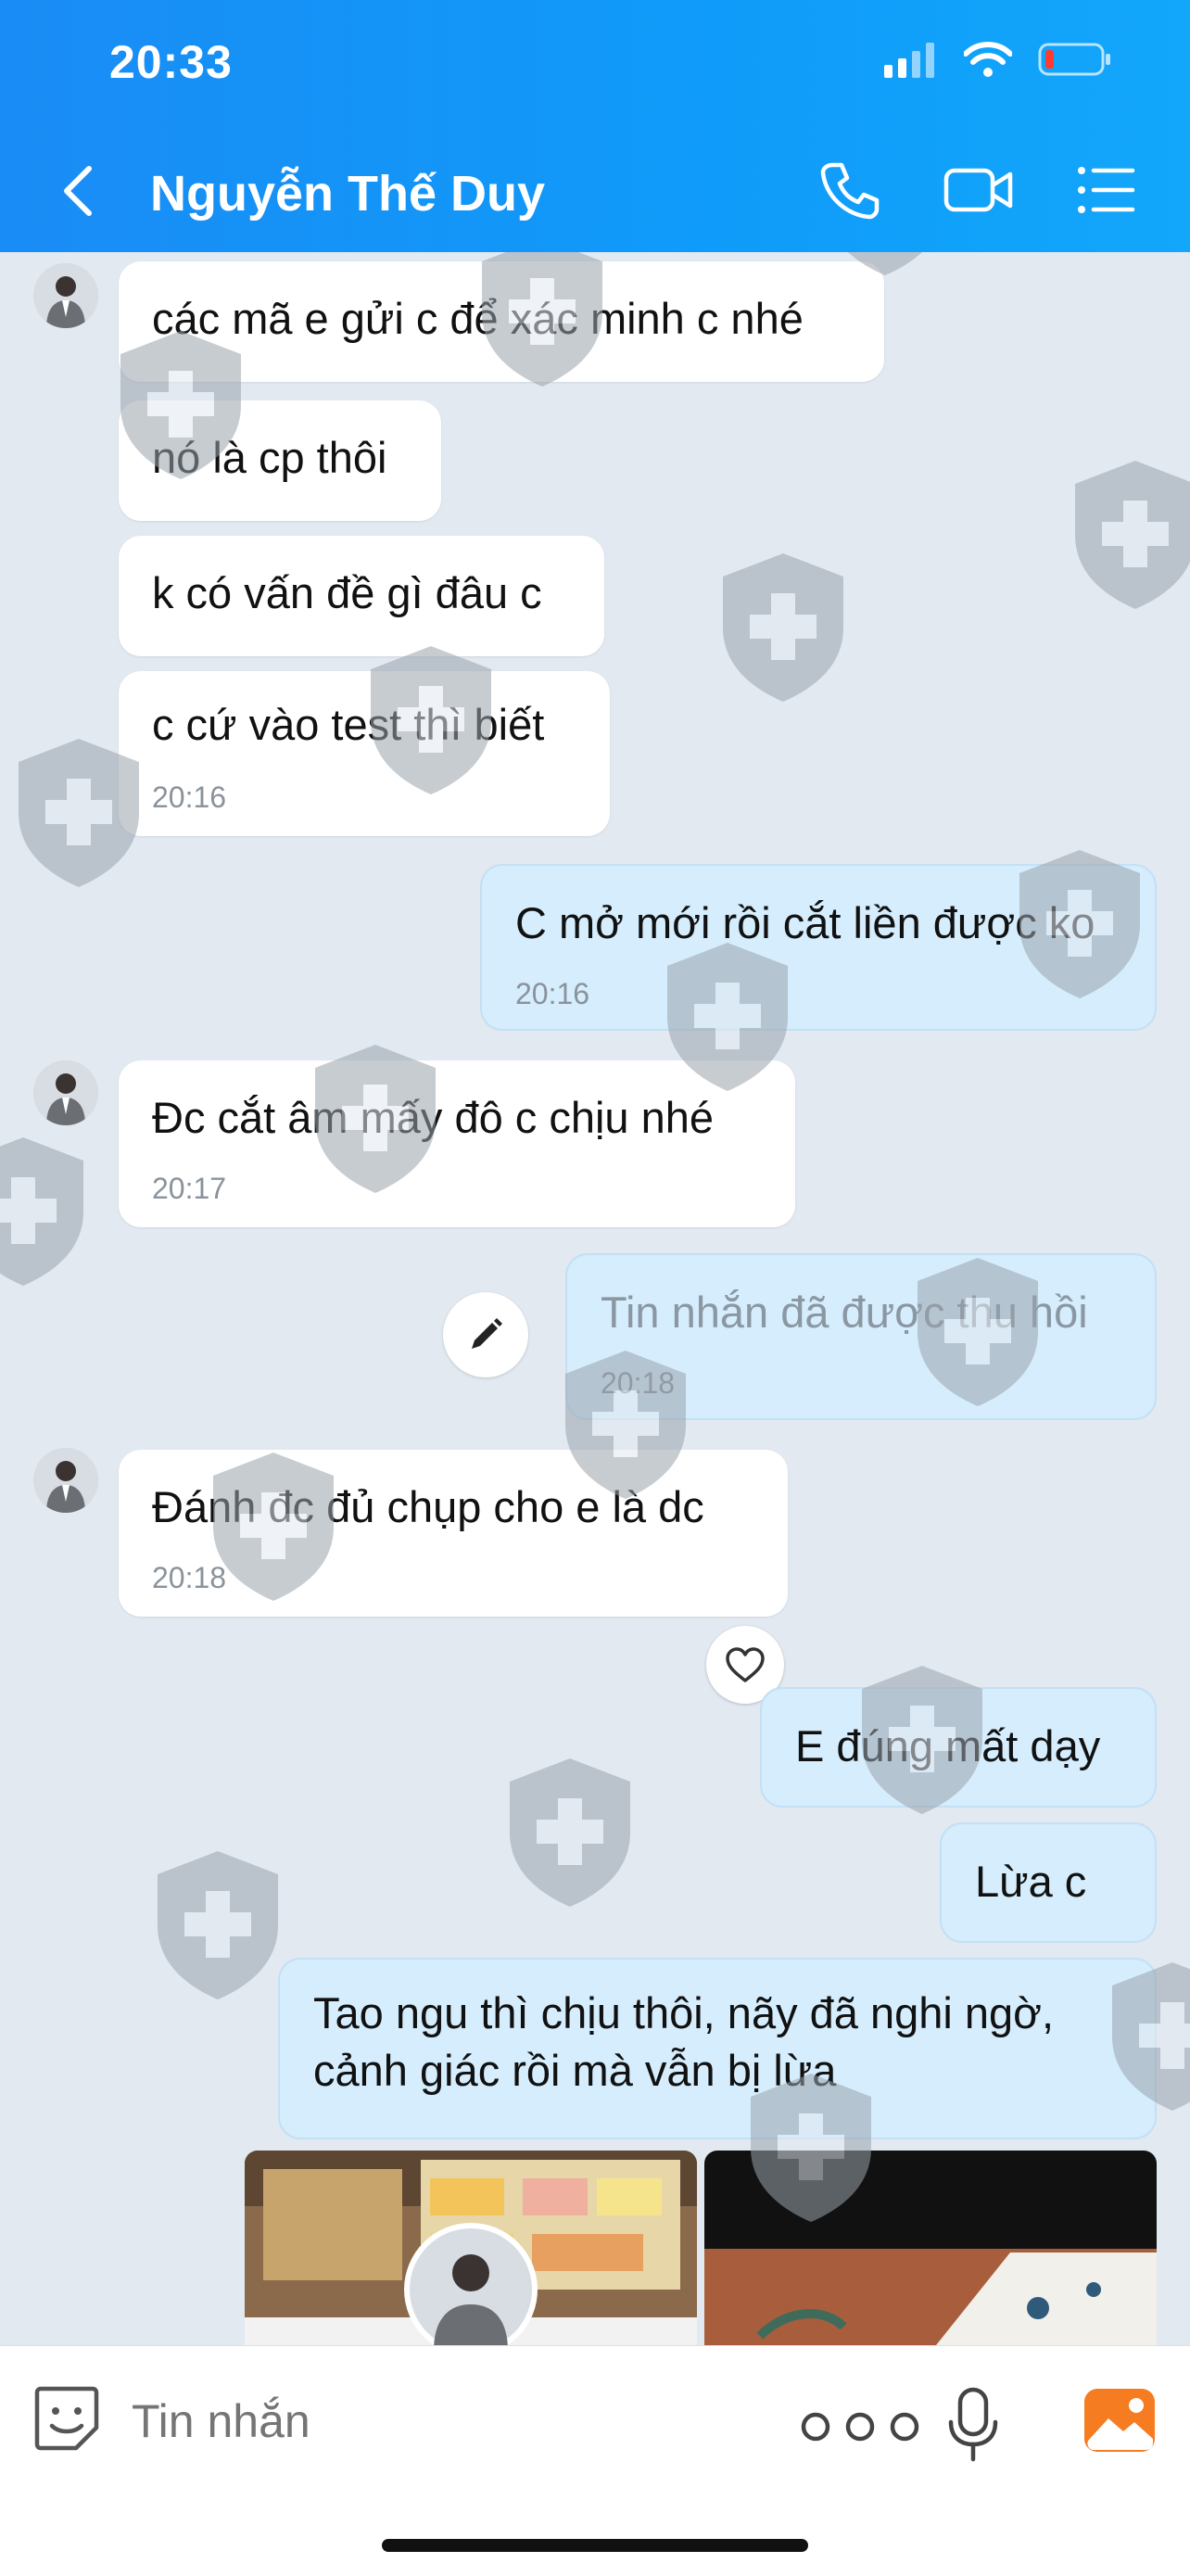 This screenshot has height=2576, width=1190. I want to click on message-input, so click(447, 2421).